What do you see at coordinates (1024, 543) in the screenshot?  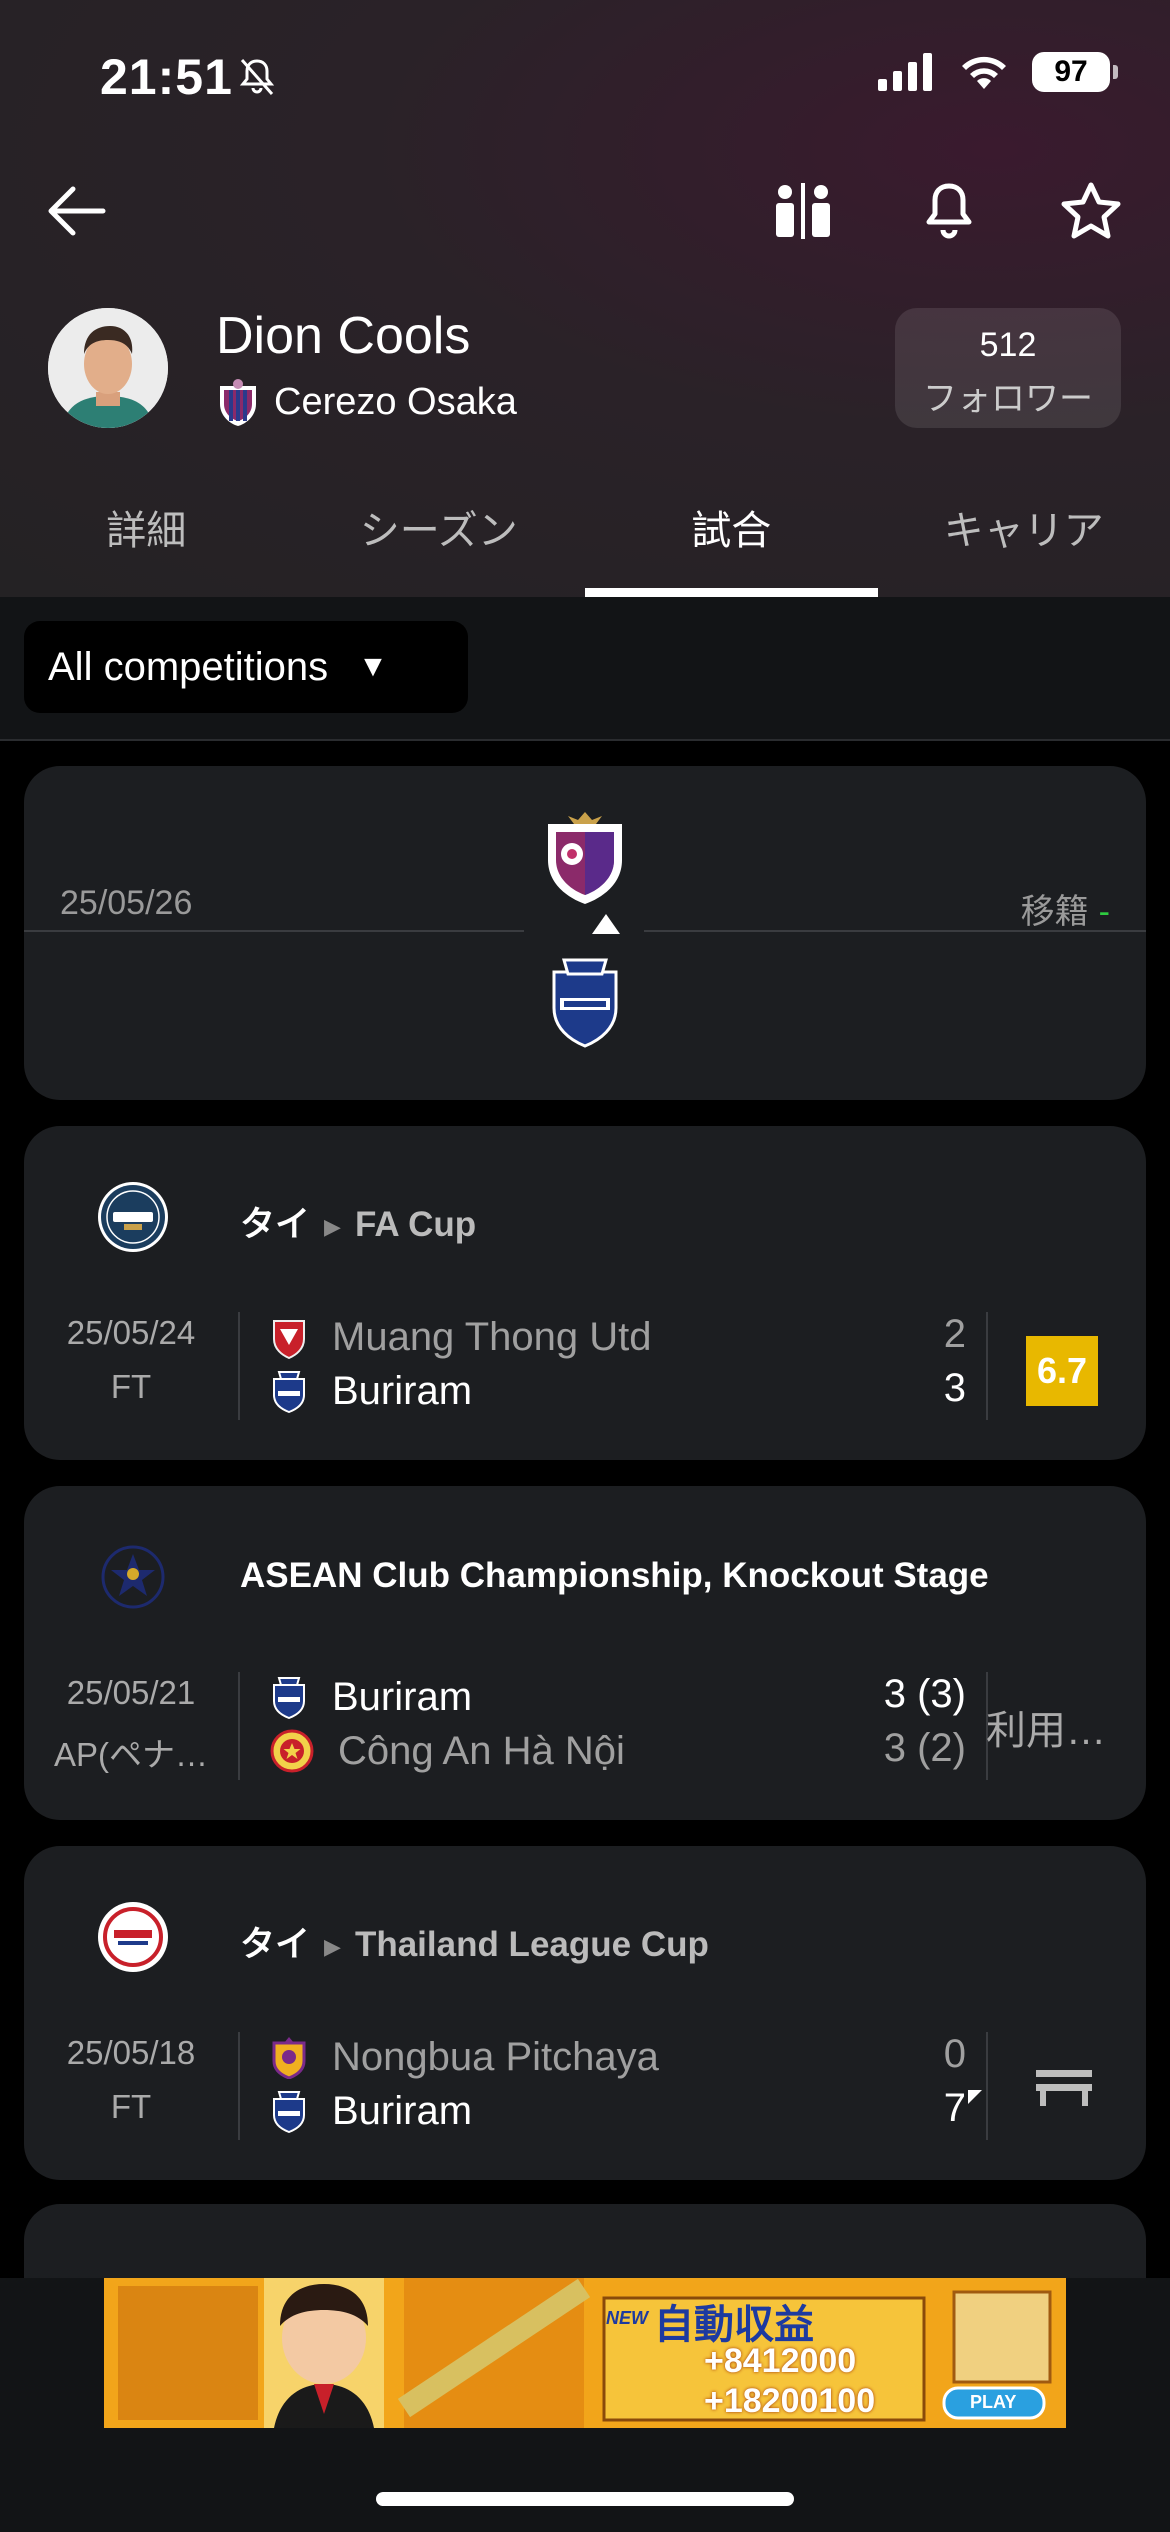 I see `tab-career: キャリア` at bounding box center [1024, 543].